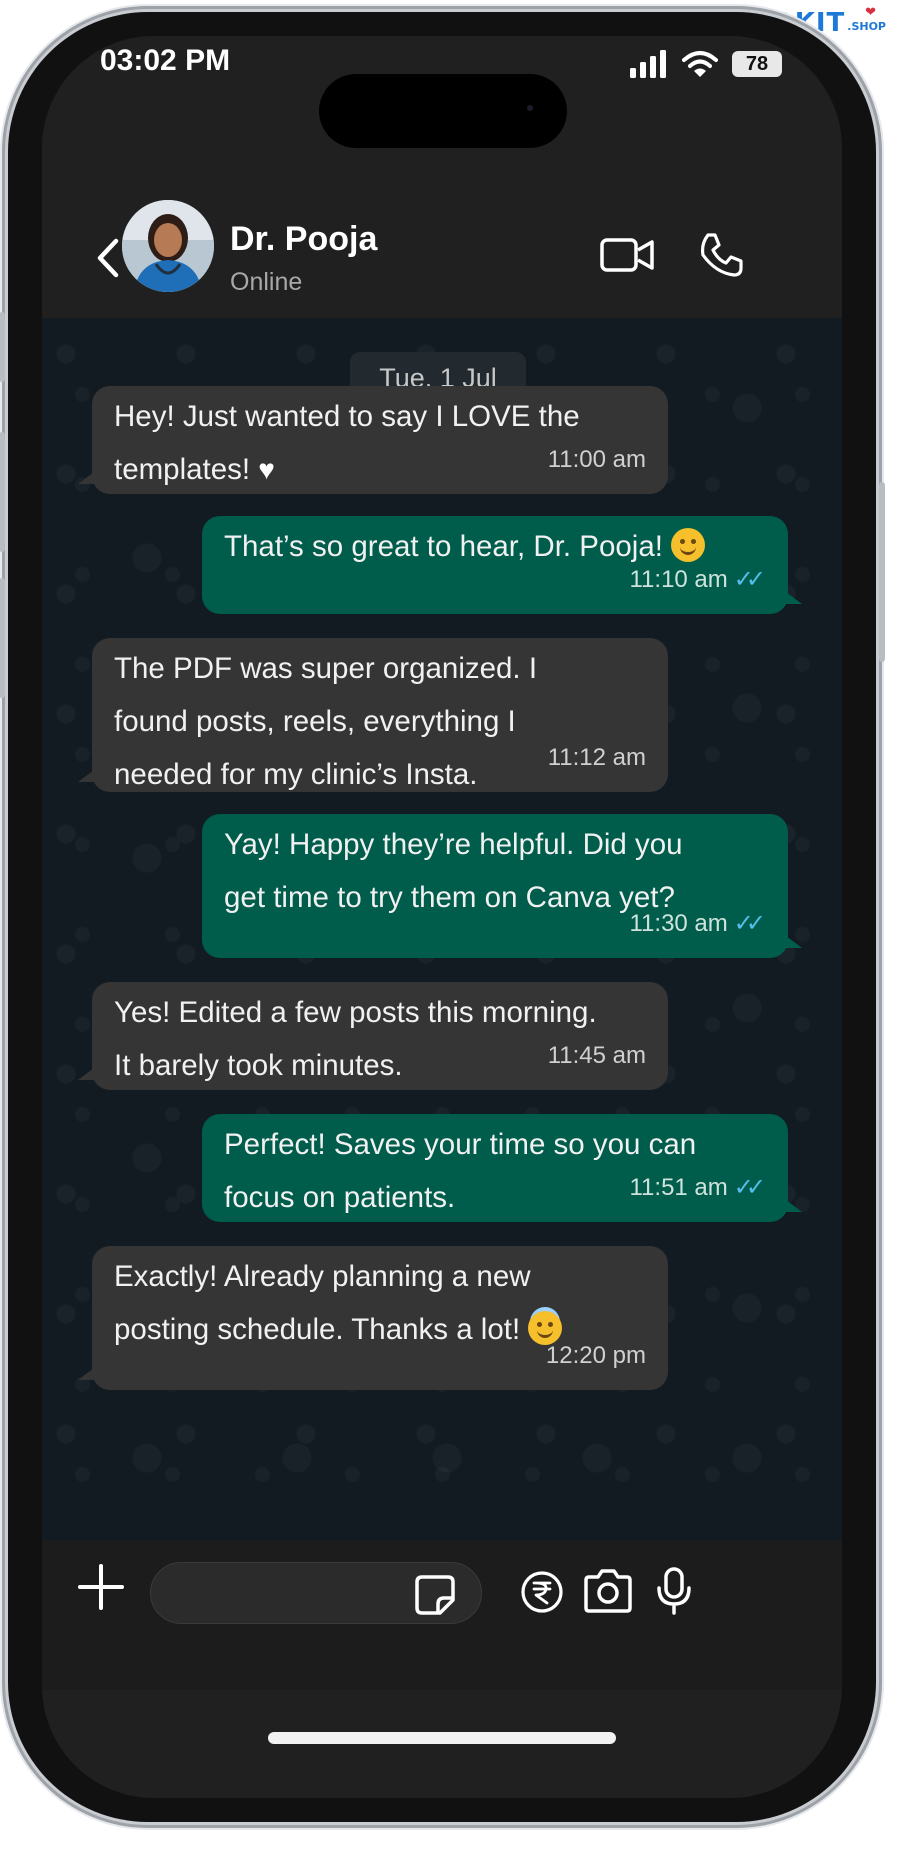  What do you see at coordinates (442, 236) in the screenshot?
I see `chat-header: Dr. Pooja Online` at bounding box center [442, 236].